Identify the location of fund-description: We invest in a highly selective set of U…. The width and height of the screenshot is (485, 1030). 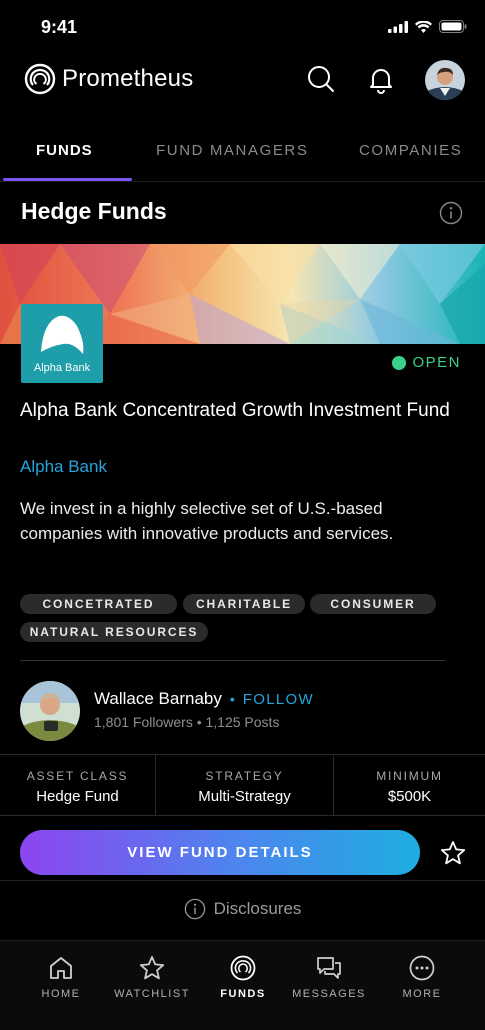
(207, 521).